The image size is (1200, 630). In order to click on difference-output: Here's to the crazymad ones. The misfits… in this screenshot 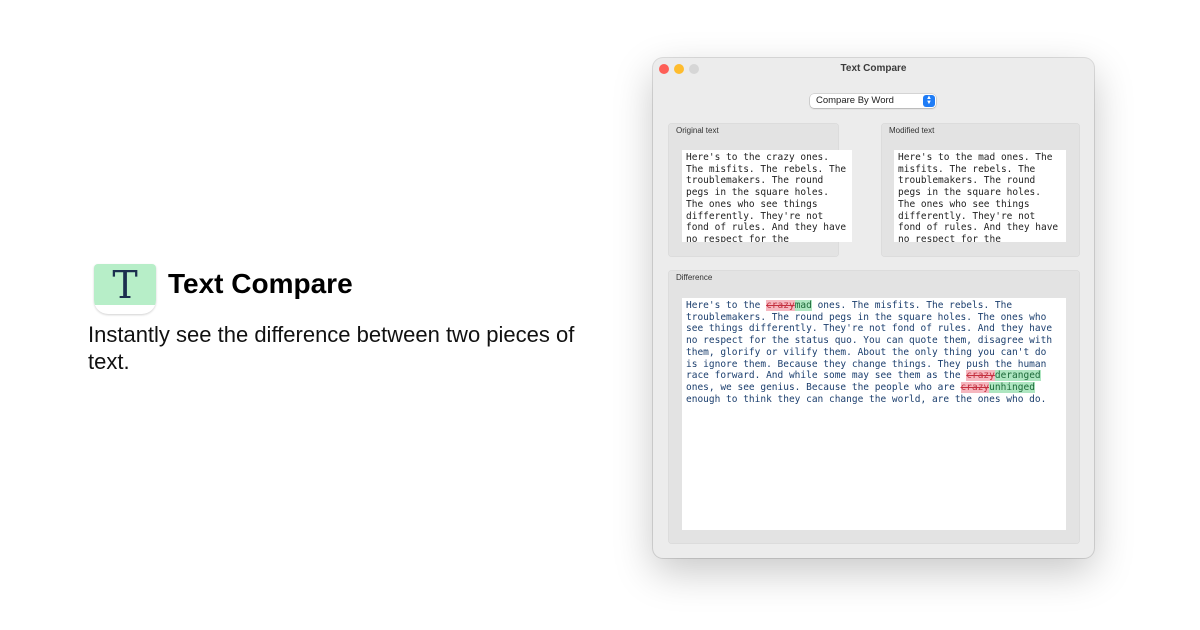, I will do `click(874, 414)`.